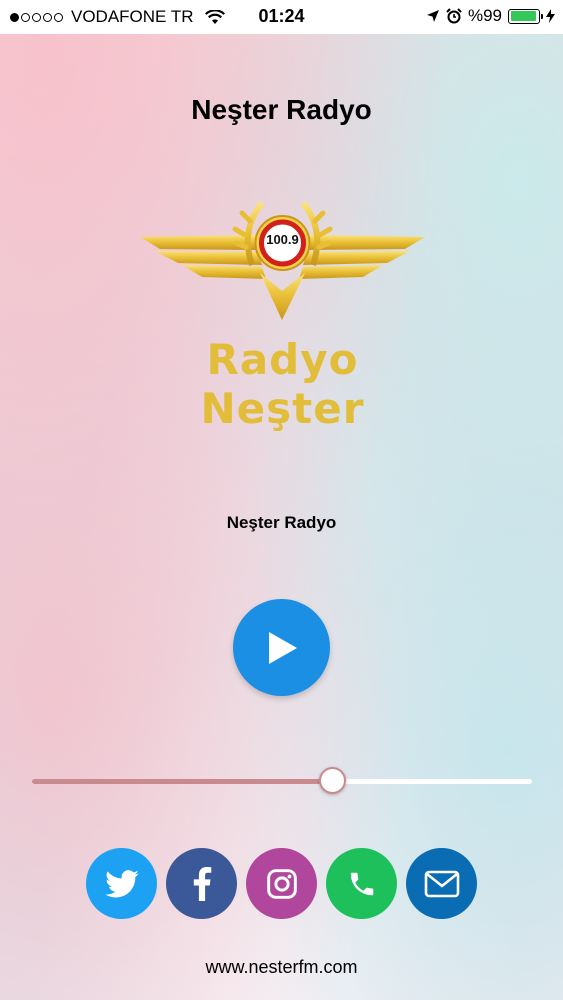 The width and height of the screenshot is (563, 1000). What do you see at coordinates (550, 16) in the screenshot?
I see `charging-bolt-icon` at bounding box center [550, 16].